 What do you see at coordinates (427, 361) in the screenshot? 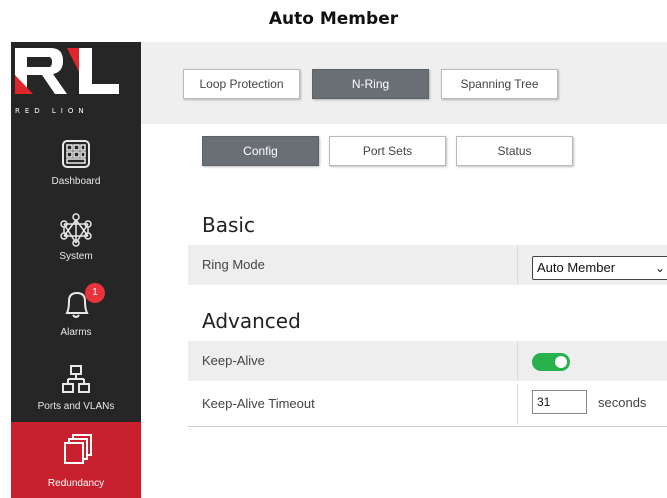
I see `keep-alive-row: Keep-Alive` at bounding box center [427, 361].